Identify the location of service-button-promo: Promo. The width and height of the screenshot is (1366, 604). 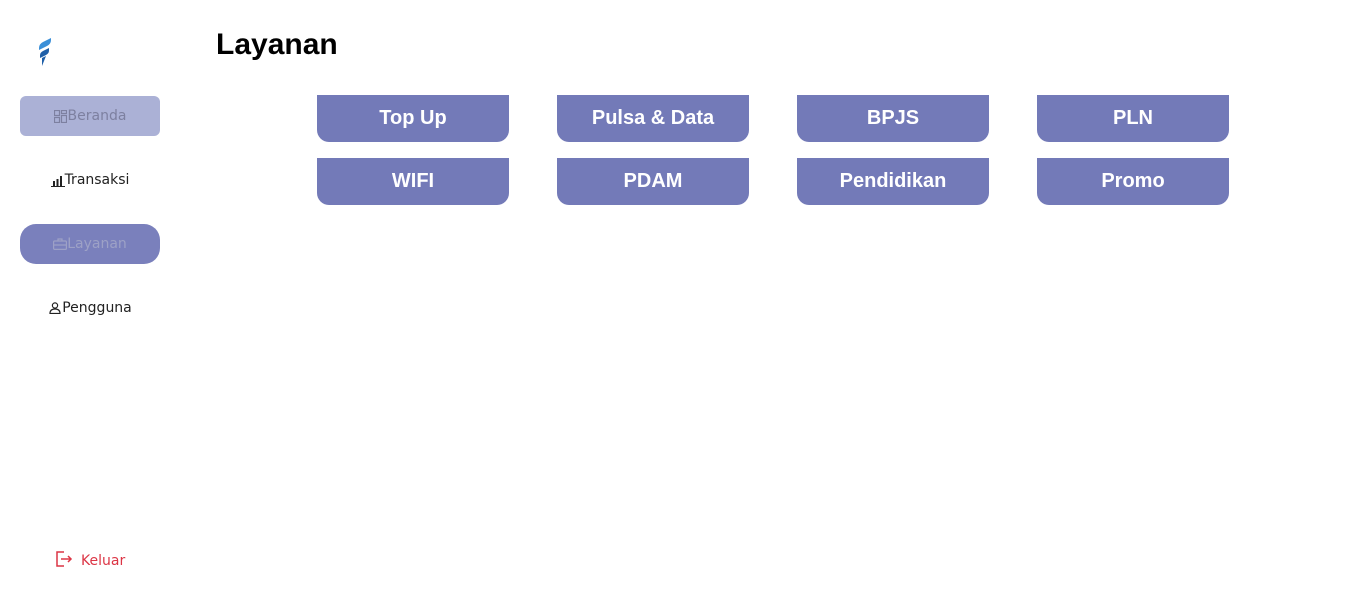
(1133, 181).